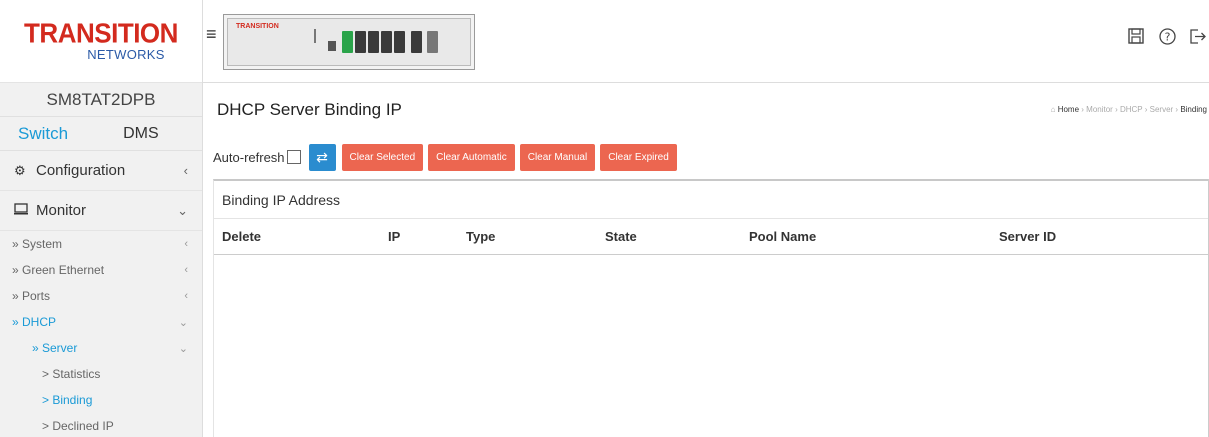  What do you see at coordinates (382, 157) in the screenshot?
I see `clear-selected-button: Clear Selected` at bounding box center [382, 157].